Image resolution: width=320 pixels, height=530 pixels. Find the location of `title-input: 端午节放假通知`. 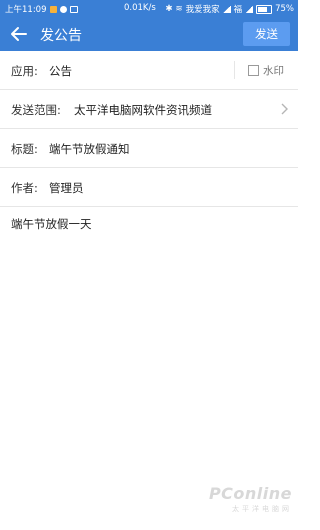

title-input: 端午节放假通知 is located at coordinates (89, 149).